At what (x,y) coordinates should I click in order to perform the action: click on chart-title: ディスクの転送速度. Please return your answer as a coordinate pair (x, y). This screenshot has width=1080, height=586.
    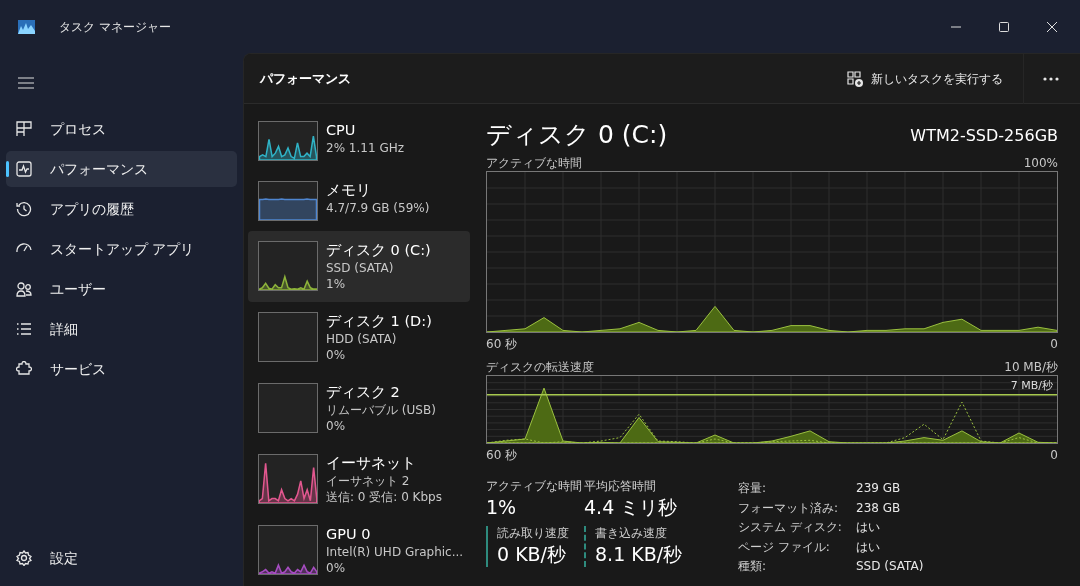
    Looking at the image, I should click on (540, 367).